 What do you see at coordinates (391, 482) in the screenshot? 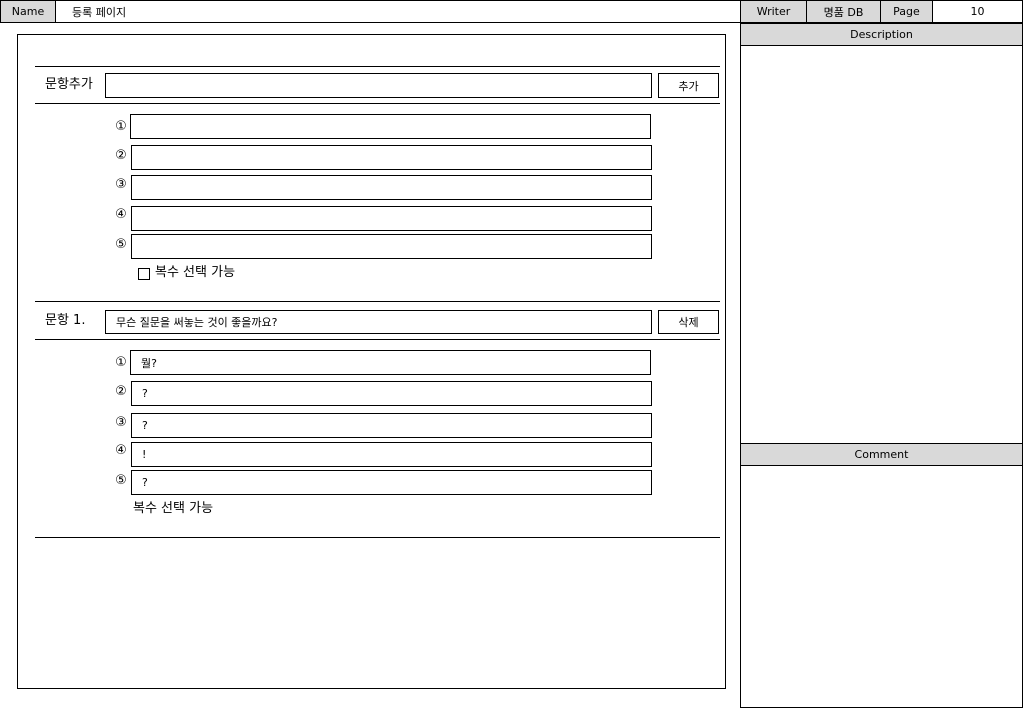
I see `question-option-5: ?` at bounding box center [391, 482].